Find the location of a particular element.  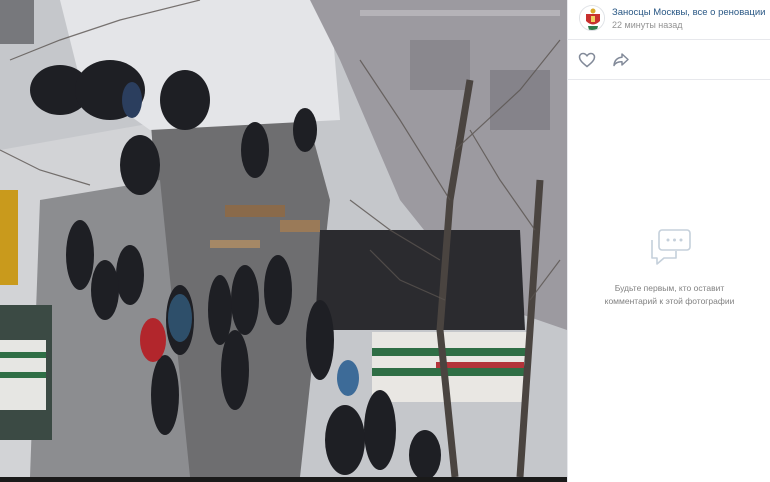

heart-icon is located at coordinates (587, 60).